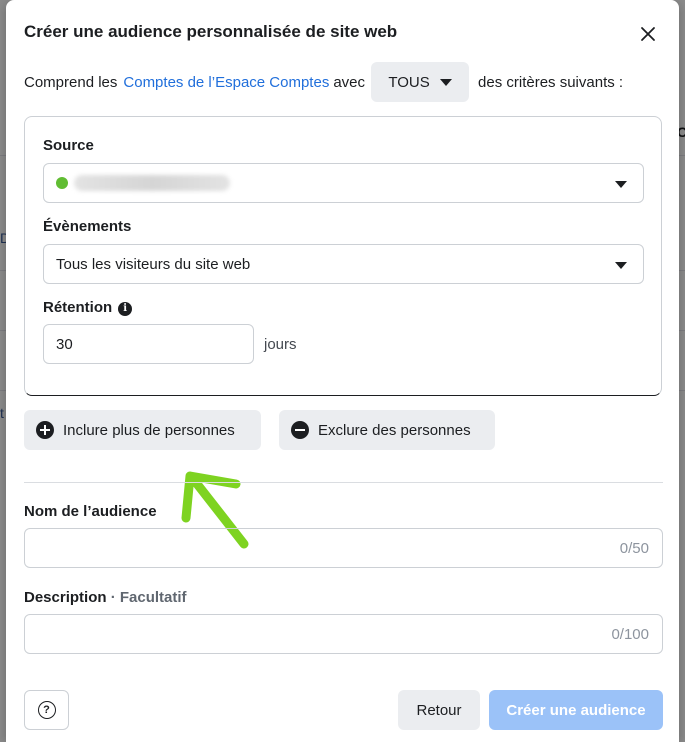 The width and height of the screenshot is (685, 742). What do you see at coordinates (152, 183) in the screenshot?
I see `source-name-redacted` at bounding box center [152, 183].